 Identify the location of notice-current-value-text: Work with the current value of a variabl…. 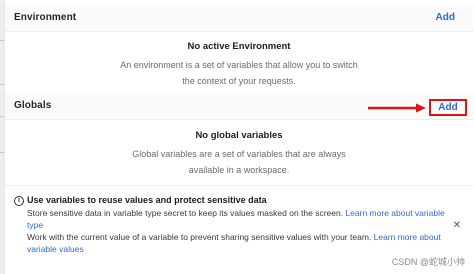
(200, 237).